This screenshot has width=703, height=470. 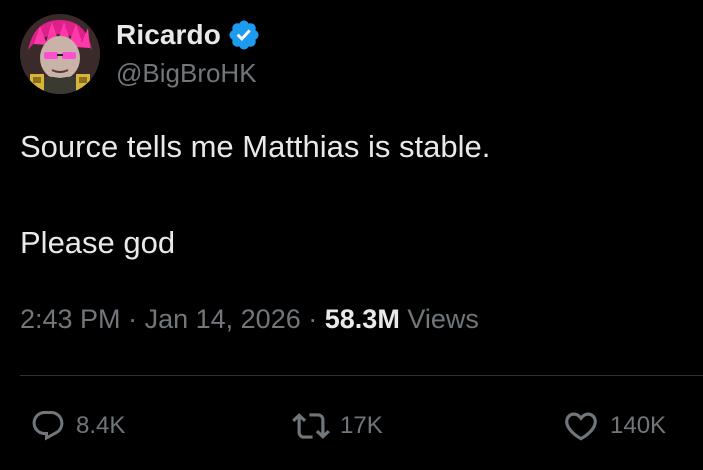 What do you see at coordinates (48, 426) in the screenshot?
I see `reply-icon` at bounding box center [48, 426].